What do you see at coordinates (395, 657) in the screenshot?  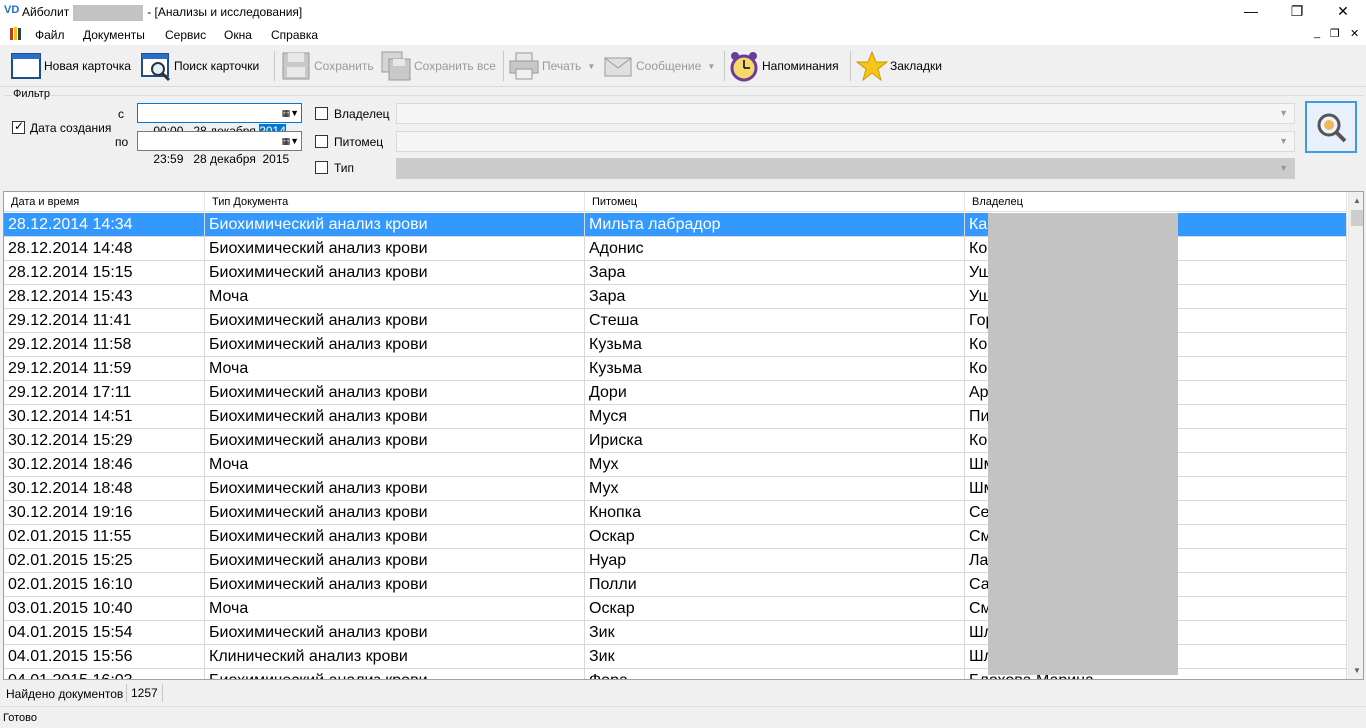 I see `cell-doc-type: Клинический анализ крови` at bounding box center [395, 657].